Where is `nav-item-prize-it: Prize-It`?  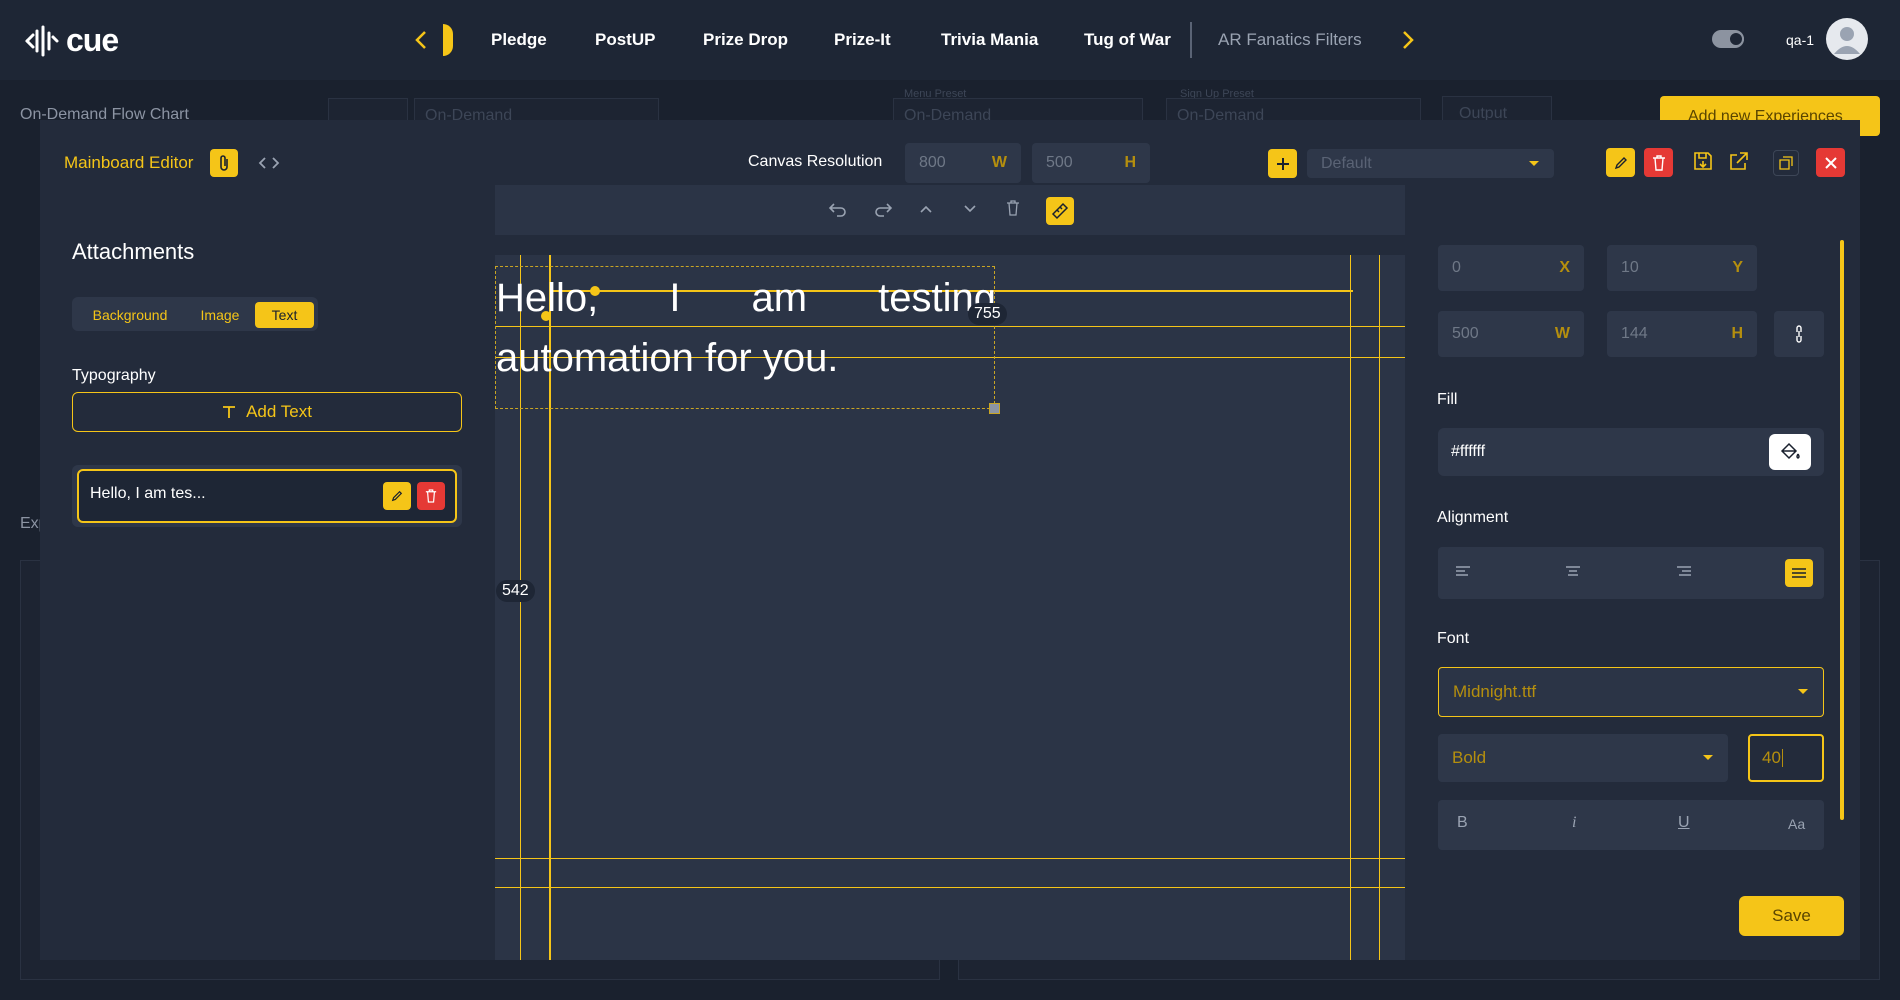 nav-item-prize-it: Prize-It is located at coordinates (862, 40).